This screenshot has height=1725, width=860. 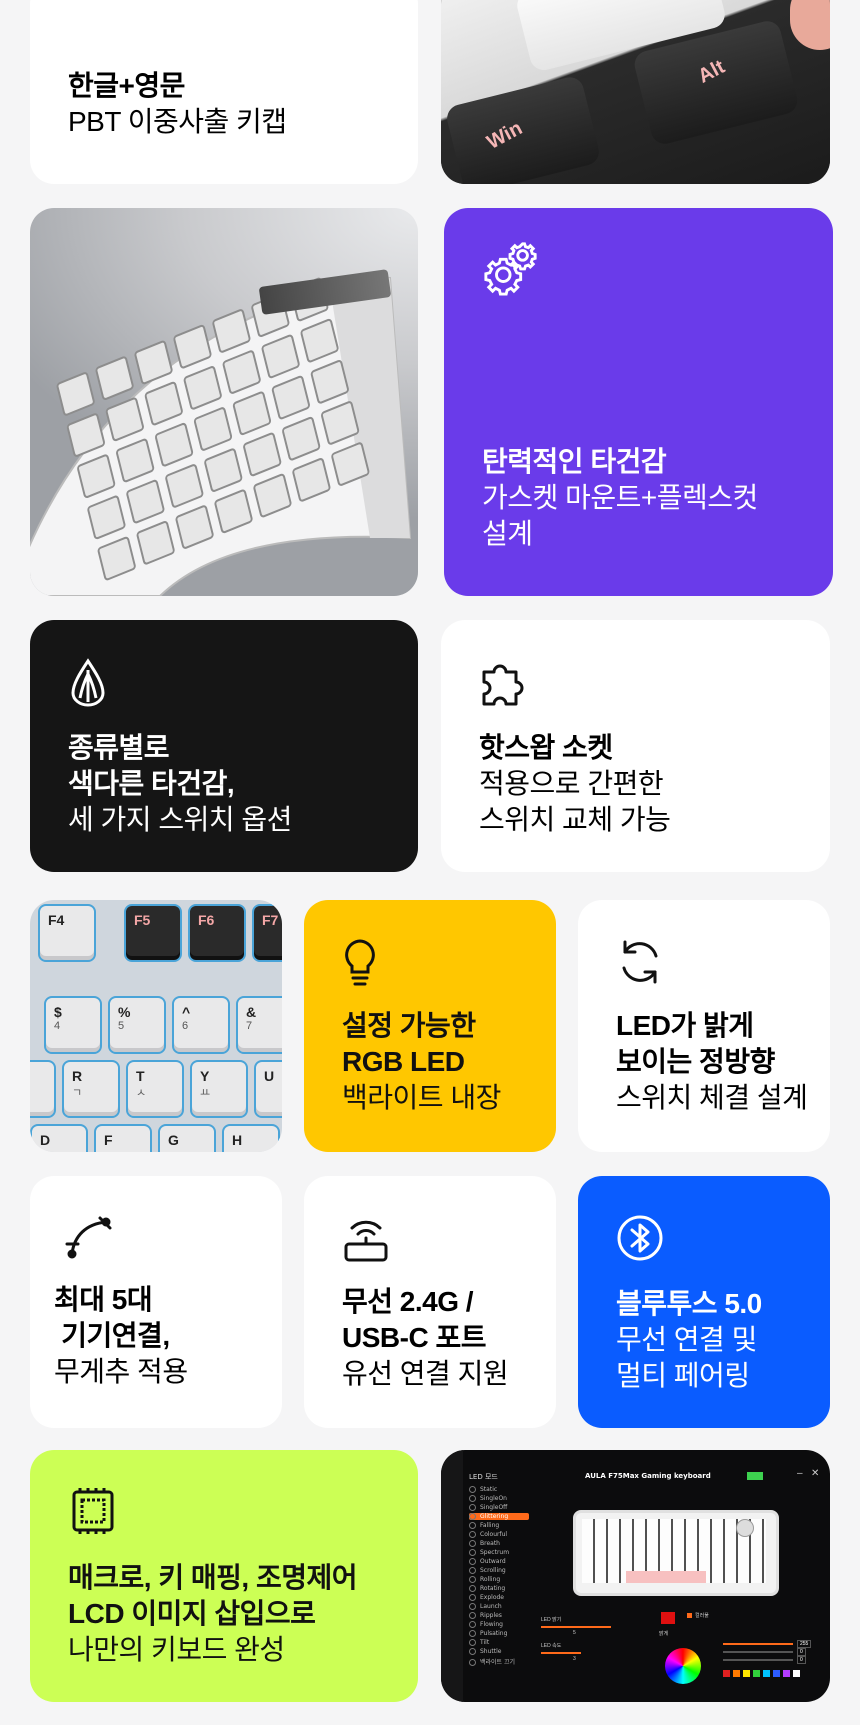 I want to click on north-facing-desc: 스위치 체결 설계, so click(x=712, y=1097).